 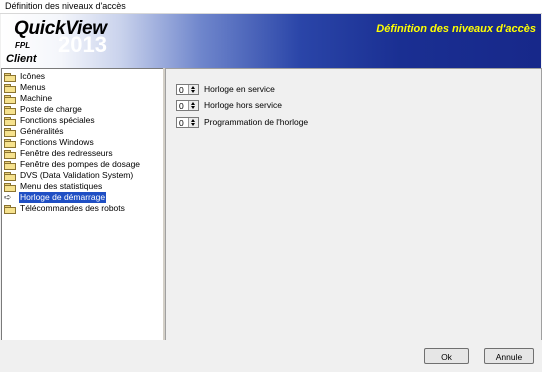 I want to click on tree-item-dvs: DVS (Data Validation System), so click(x=69, y=175).